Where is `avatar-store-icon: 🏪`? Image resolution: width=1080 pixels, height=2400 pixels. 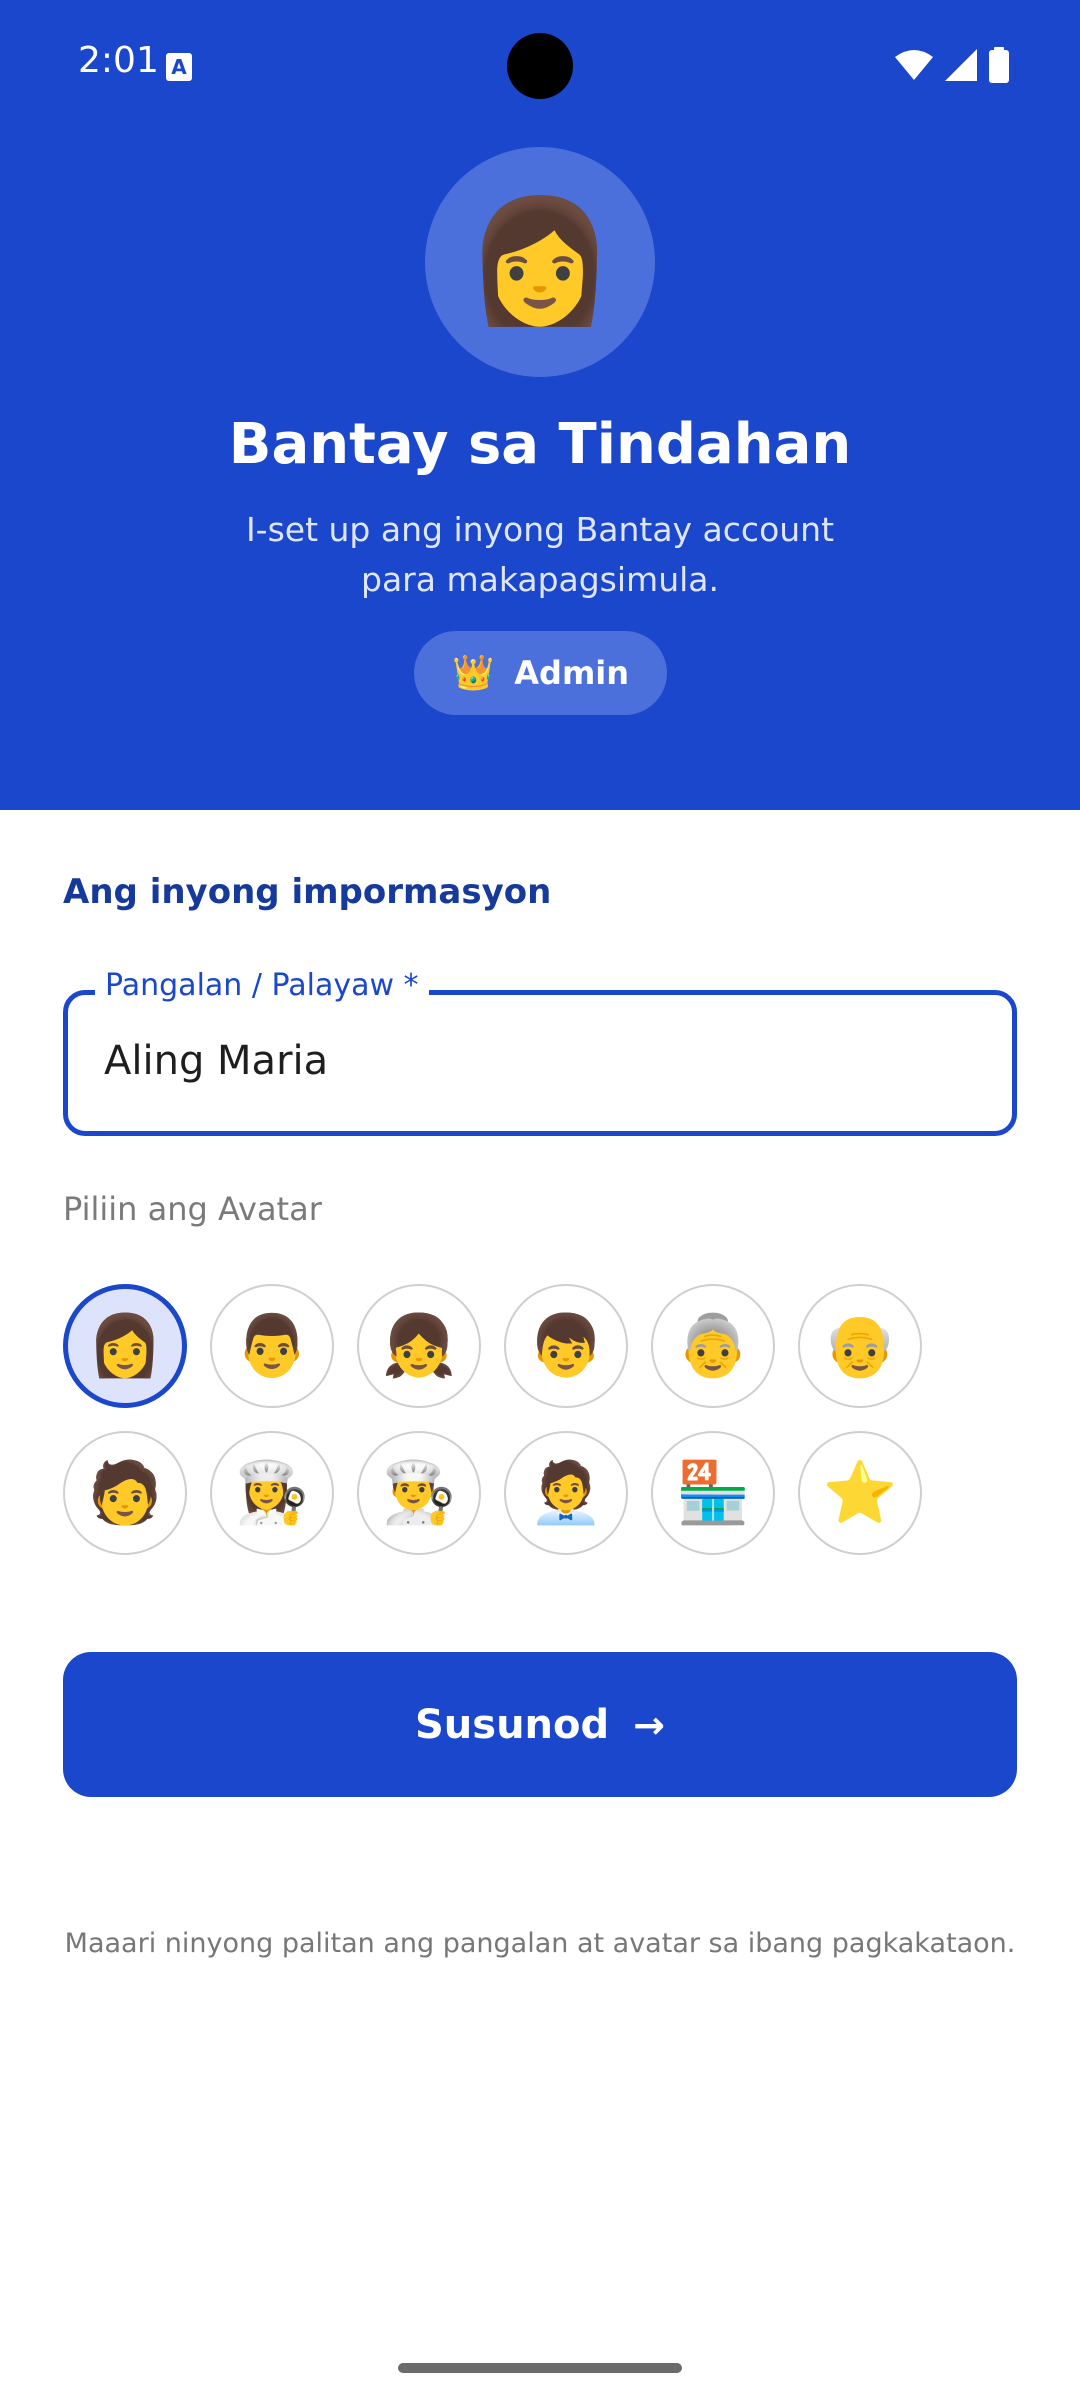 avatar-store-icon: 🏪 is located at coordinates (713, 1493).